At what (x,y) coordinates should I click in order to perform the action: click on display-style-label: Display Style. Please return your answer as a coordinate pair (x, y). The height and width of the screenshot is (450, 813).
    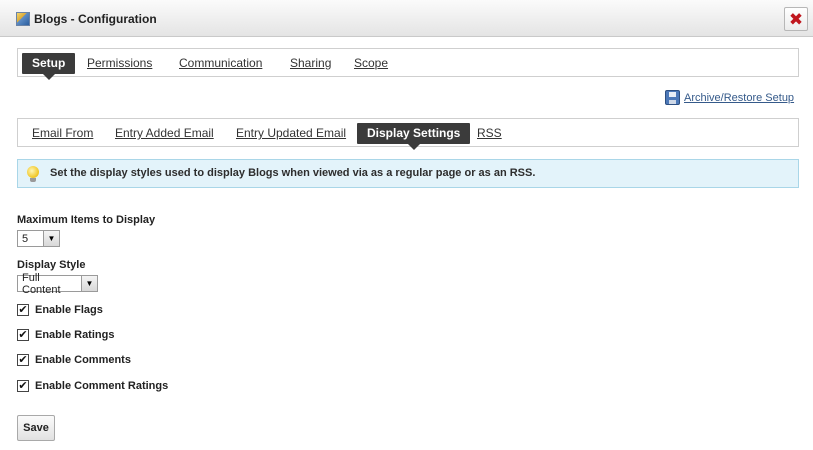
    Looking at the image, I should click on (51, 265).